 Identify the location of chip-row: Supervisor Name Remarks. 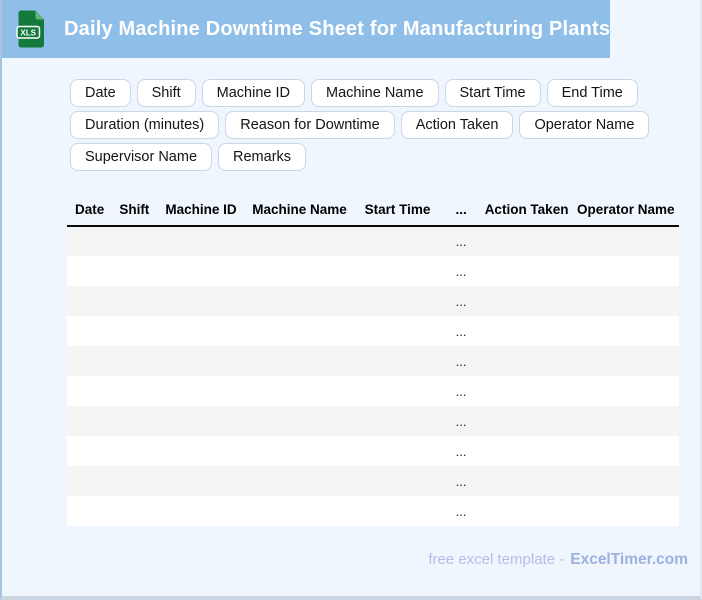
(359, 157).